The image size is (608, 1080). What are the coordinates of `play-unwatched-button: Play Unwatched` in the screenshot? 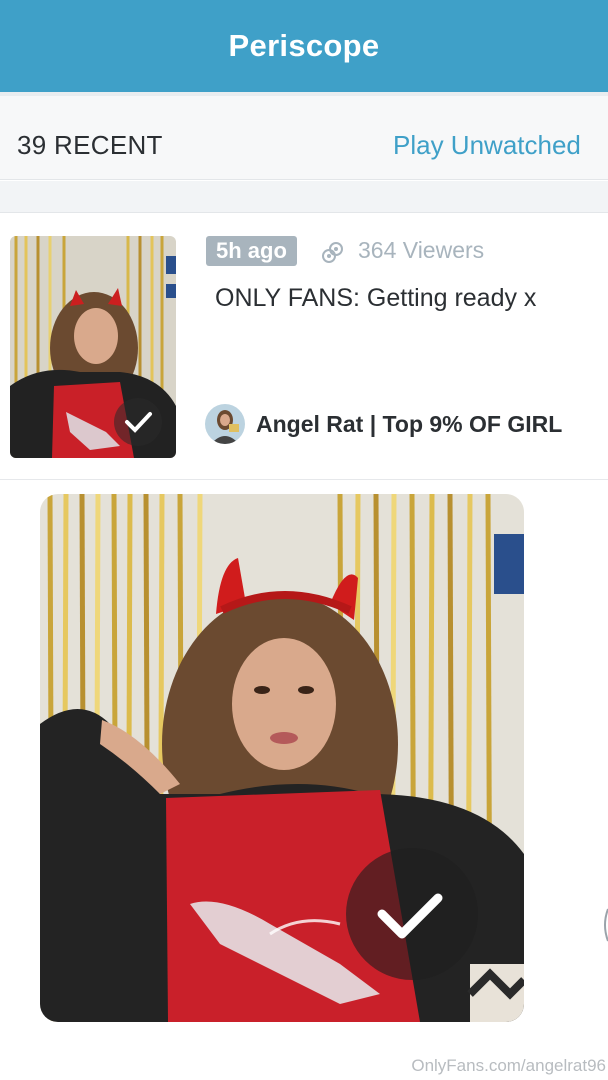 It's located at (487, 145).